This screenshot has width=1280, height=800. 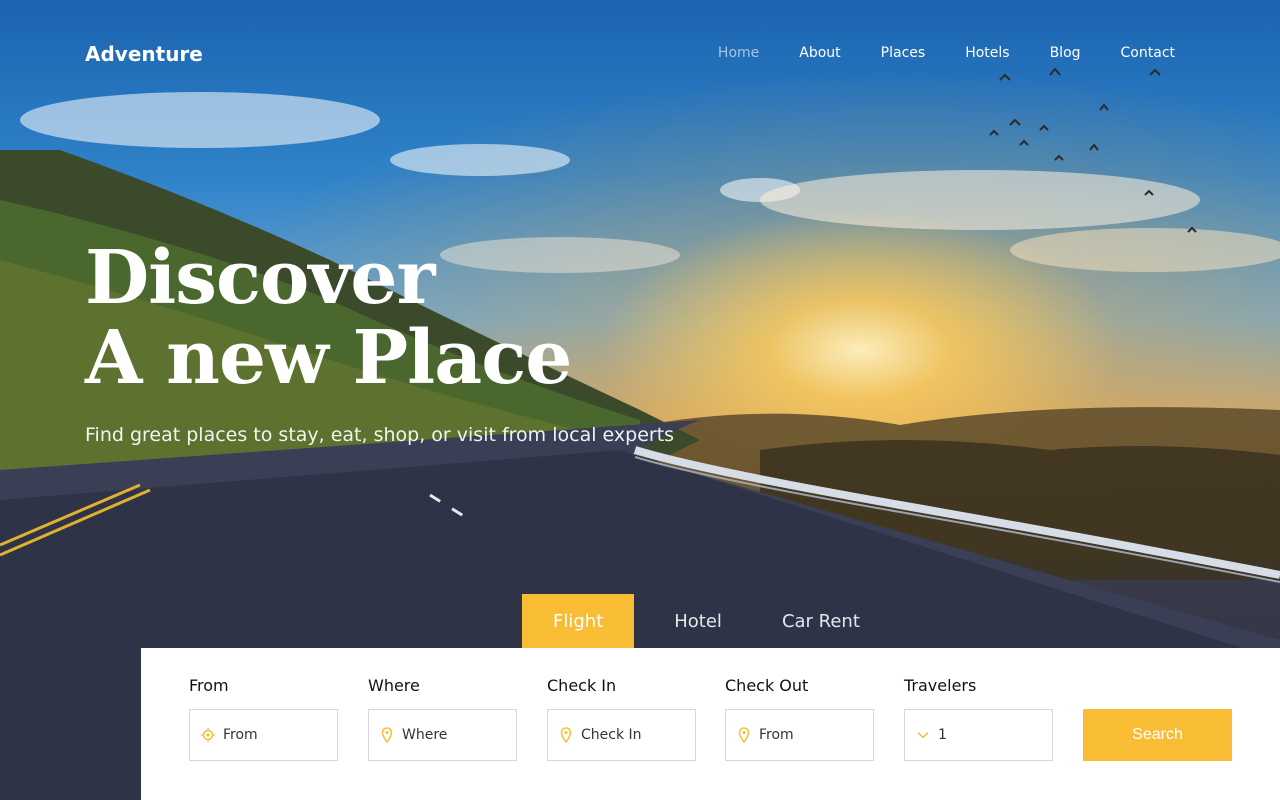 What do you see at coordinates (940, 685) in the screenshot?
I see `travelers-label: Travelers` at bounding box center [940, 685].